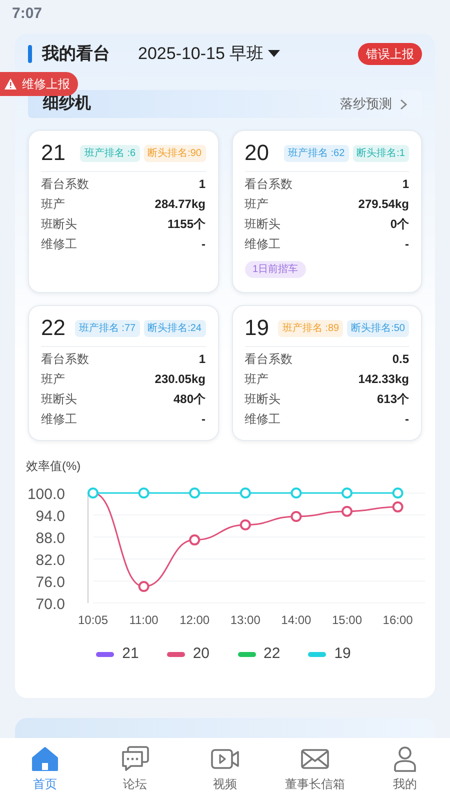 The width and height of the screenshot is (450, 800). Describe the element at coordinates (256, 153) in the screenshot. I see `machine-number: 20` at that location.